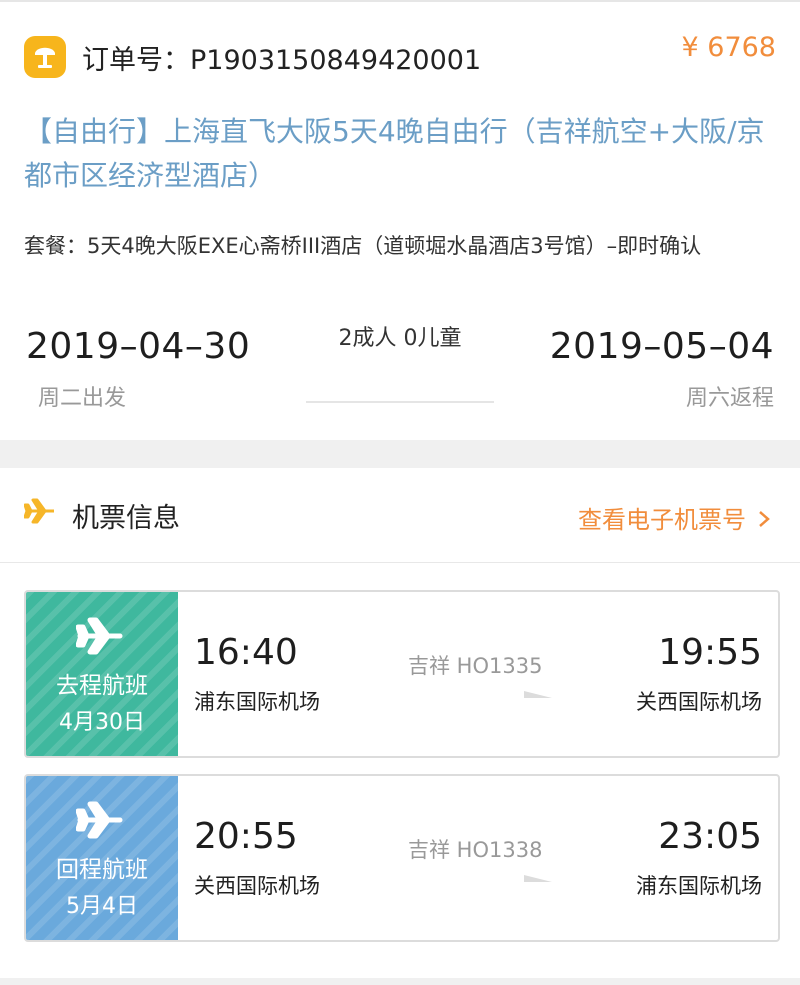 The height and width of the screenshot is (985, 800). What do you see at coordinates (102, 686) in the screenshot?
I see `flight-type: 去程航班` at bounding box center [102, 686].